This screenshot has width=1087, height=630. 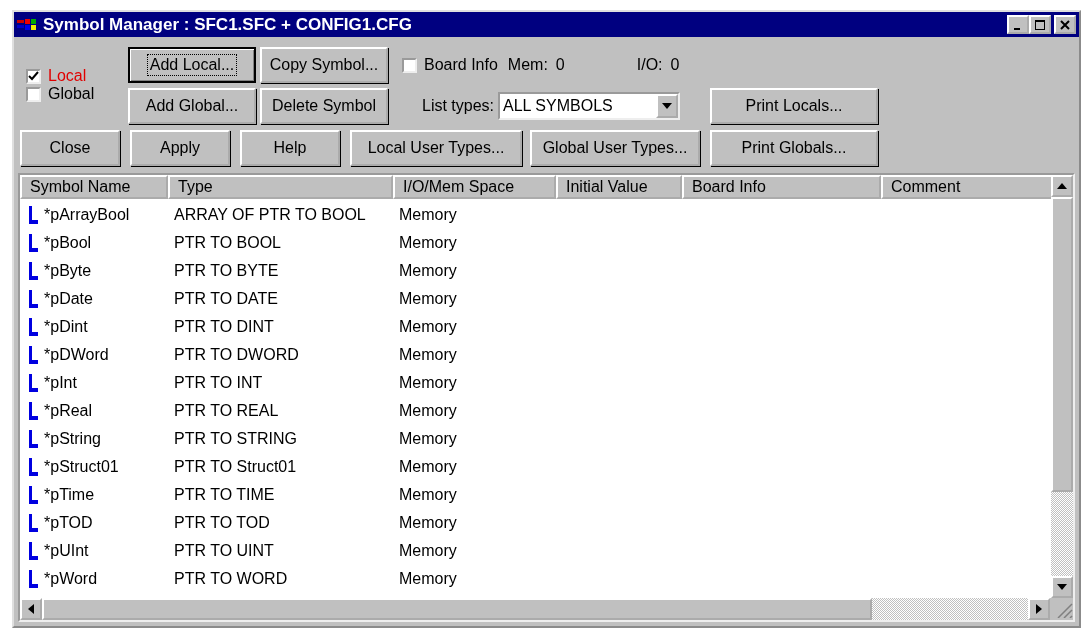 What do you see at coordinates (180, 148) in the screenshot?
I see `dialog-button: Apply` at bounding box center [180, 148].